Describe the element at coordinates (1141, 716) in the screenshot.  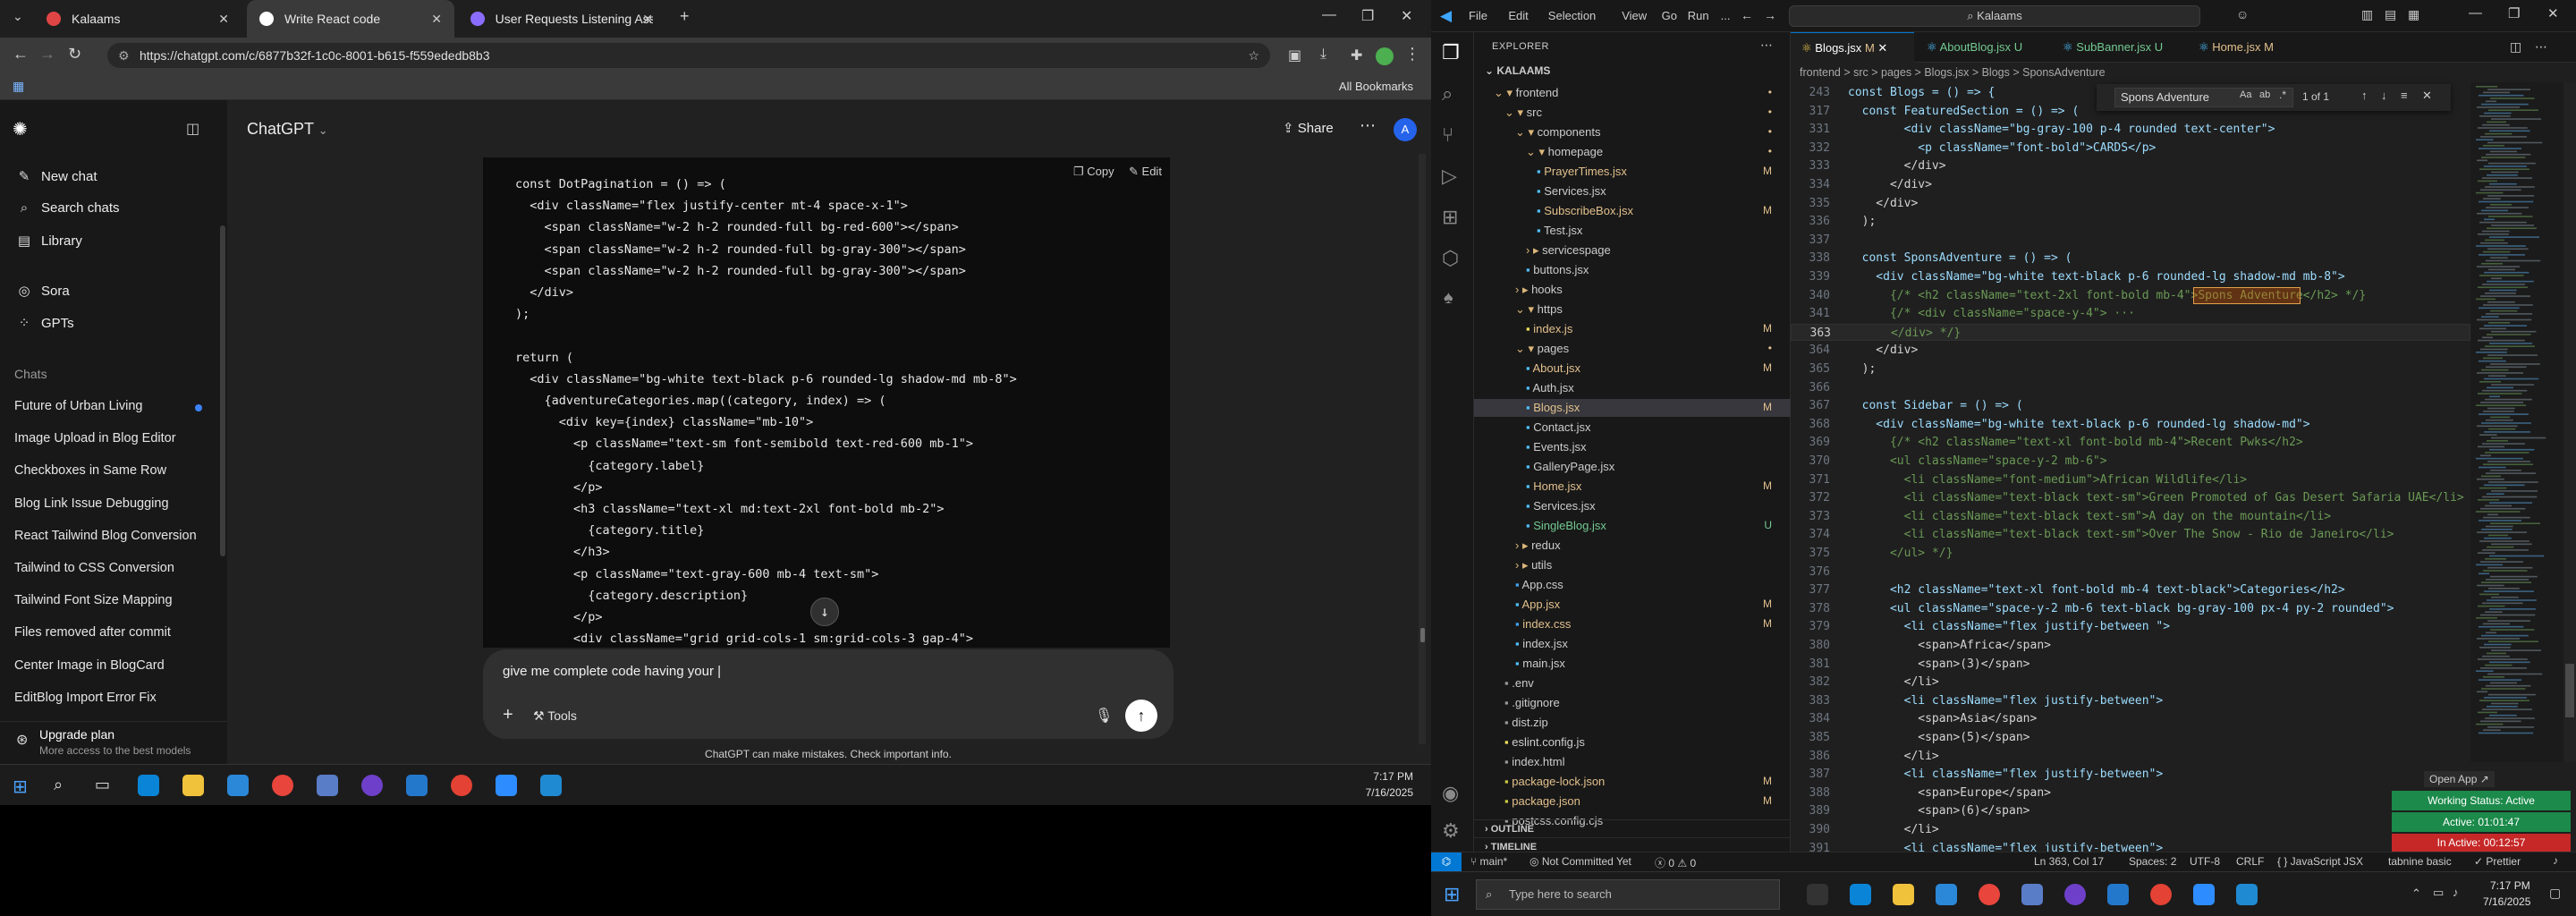
I see `send-button: ↑` at that location.